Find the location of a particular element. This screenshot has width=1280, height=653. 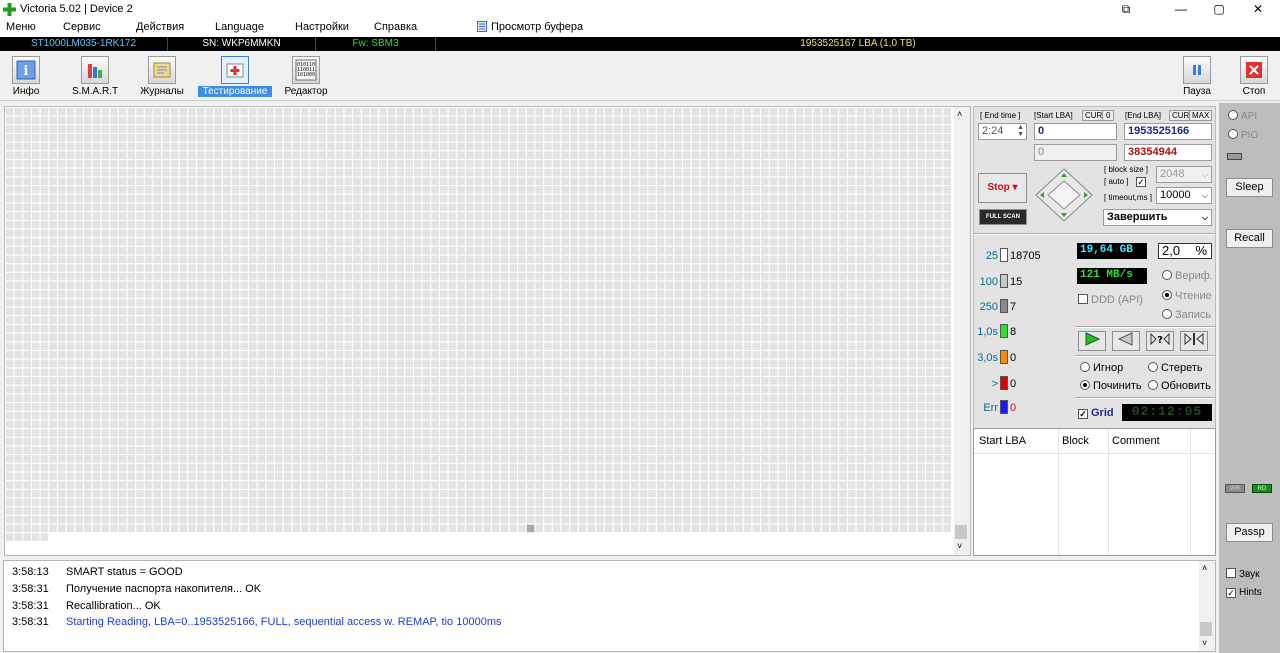

tab-logs: Журналы is located at coordinates (162, 76).